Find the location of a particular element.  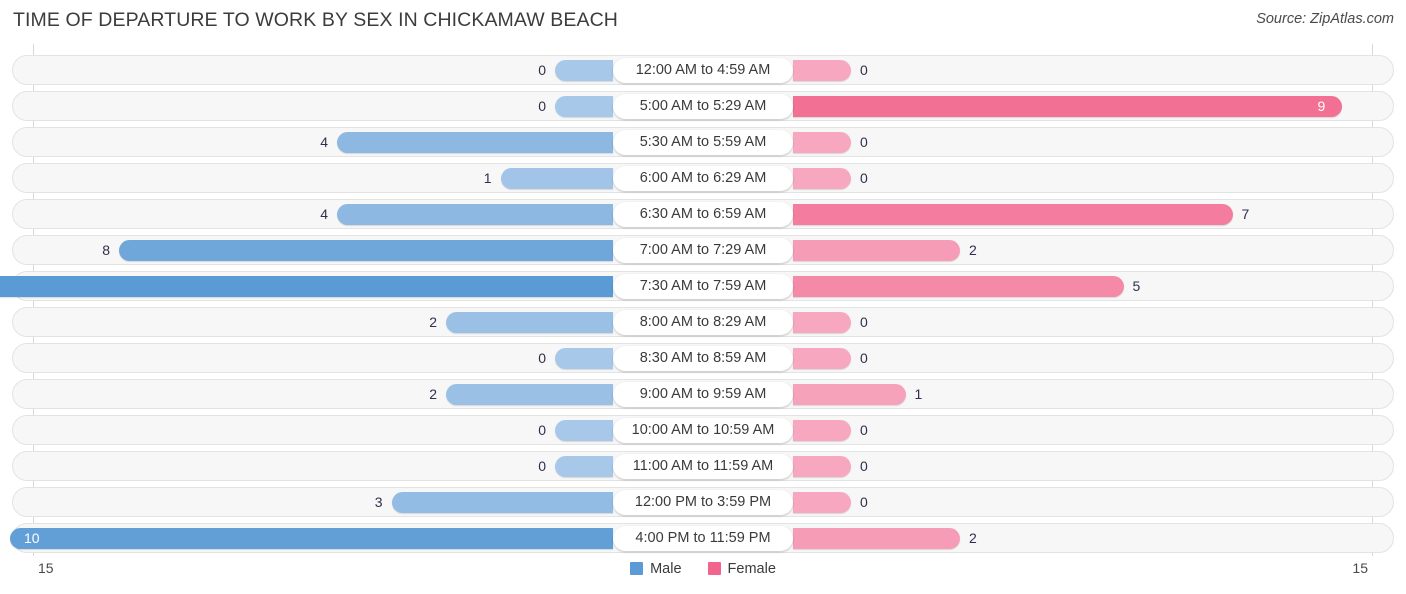

category-label: 12:00 PM to 3:59 PM is located at coordinates (703, 502).